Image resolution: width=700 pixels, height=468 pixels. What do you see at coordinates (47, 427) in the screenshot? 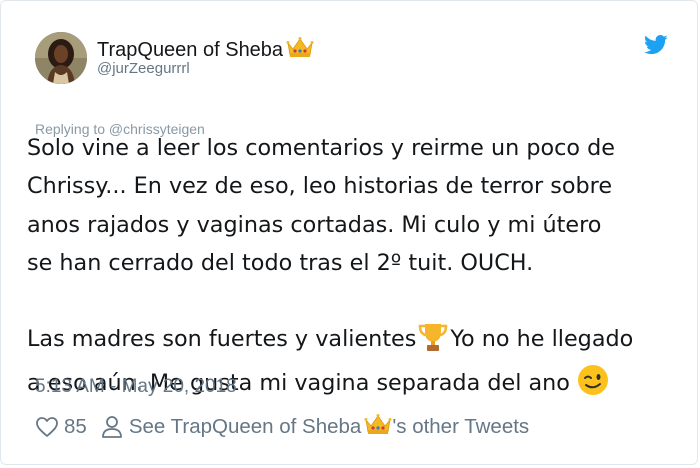
I see `like-heart-icon` at bounding box center [47, 427].